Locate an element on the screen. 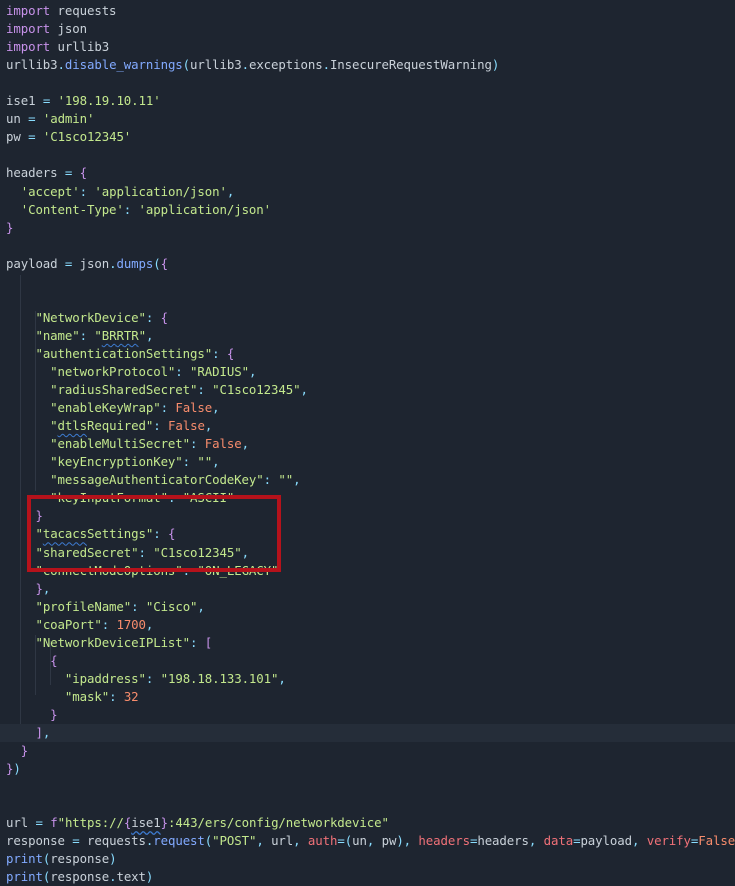 This screenshot has width=735, height=886. code-line: "name": "BRRTR", is located at coordinates (79, 336).